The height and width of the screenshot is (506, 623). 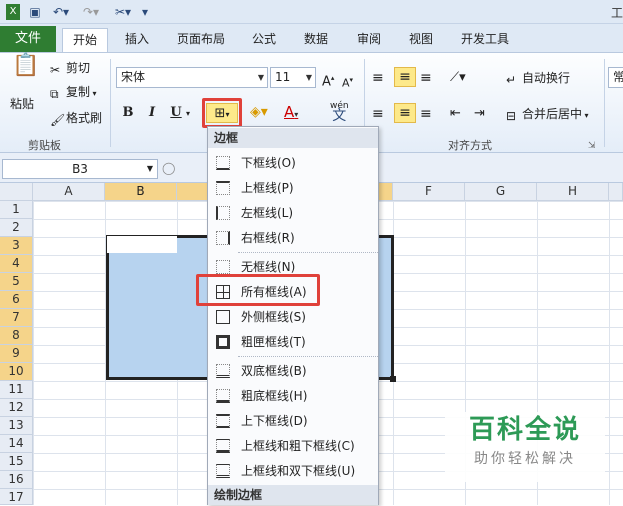 I want to click on row-header: 11, so click(x=16, y=390).